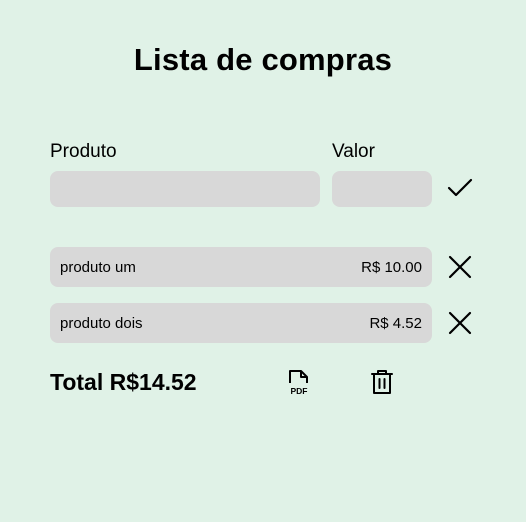  Describe the element at coordinates (391, 267) in the screenshot. I see `item-price: R$ 10.00` at that location.